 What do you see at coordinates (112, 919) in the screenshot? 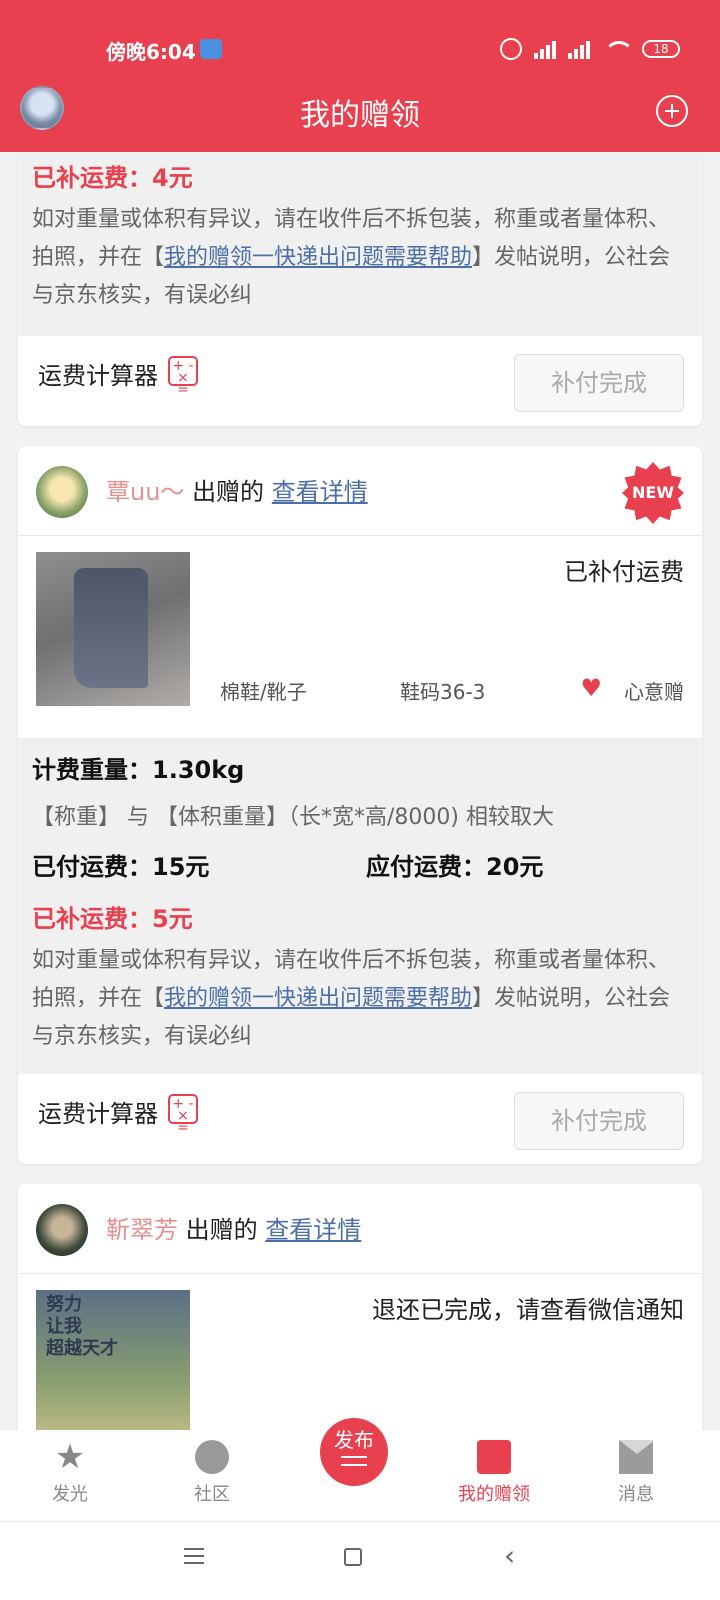
I see `extra-fee-text: 已补运费：5元` at bounding box center [112, 919].